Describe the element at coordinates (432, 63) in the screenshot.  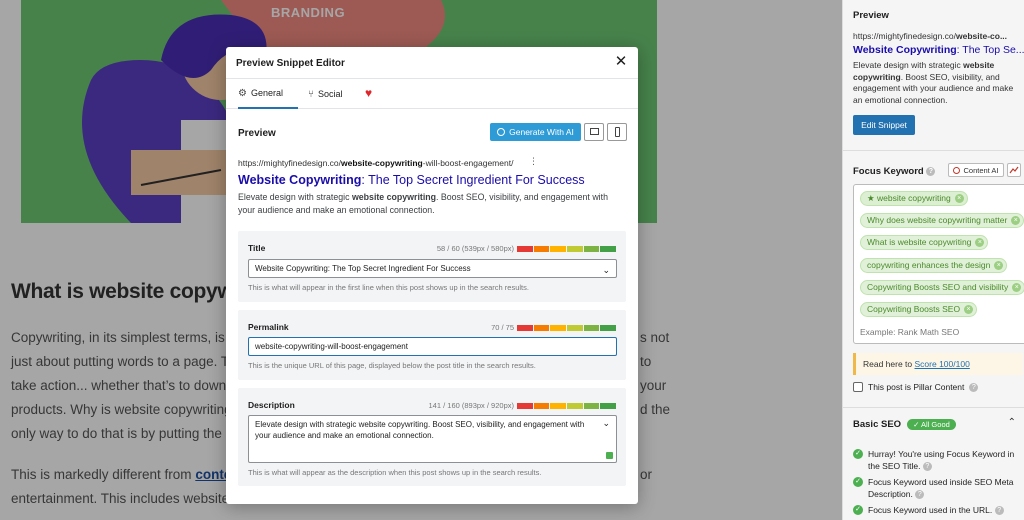
I see `modal-header: Preview Snippet Editor ✕` at that location.